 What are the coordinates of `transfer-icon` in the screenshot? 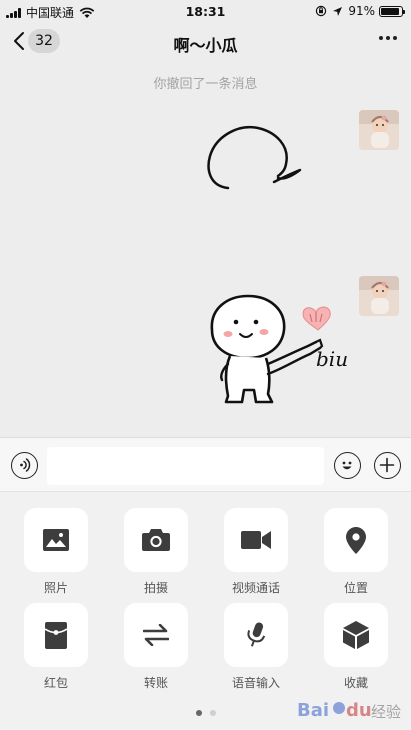 It's located at (156, 635).